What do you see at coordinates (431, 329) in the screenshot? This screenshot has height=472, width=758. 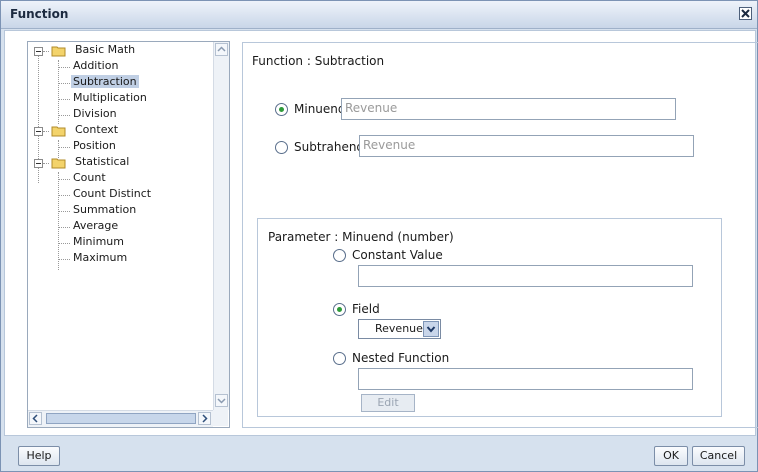 I see `chevron-down-icon` at bounding box center [431, 329].